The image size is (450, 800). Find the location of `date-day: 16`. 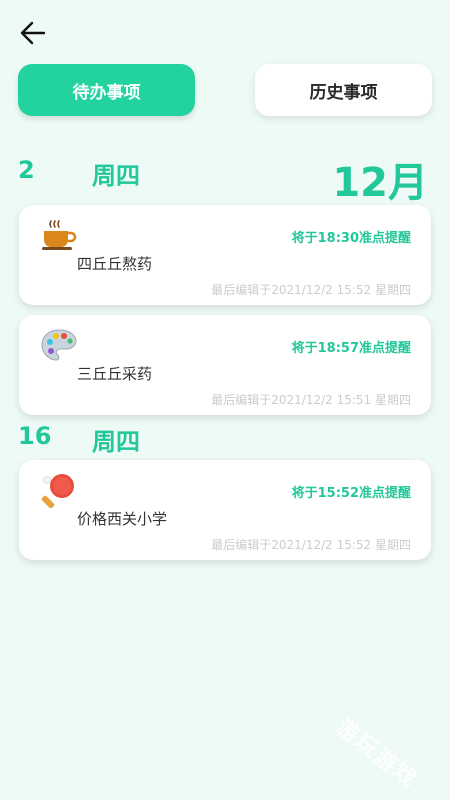

date-day: 16 is located at coordinates (35, 436).